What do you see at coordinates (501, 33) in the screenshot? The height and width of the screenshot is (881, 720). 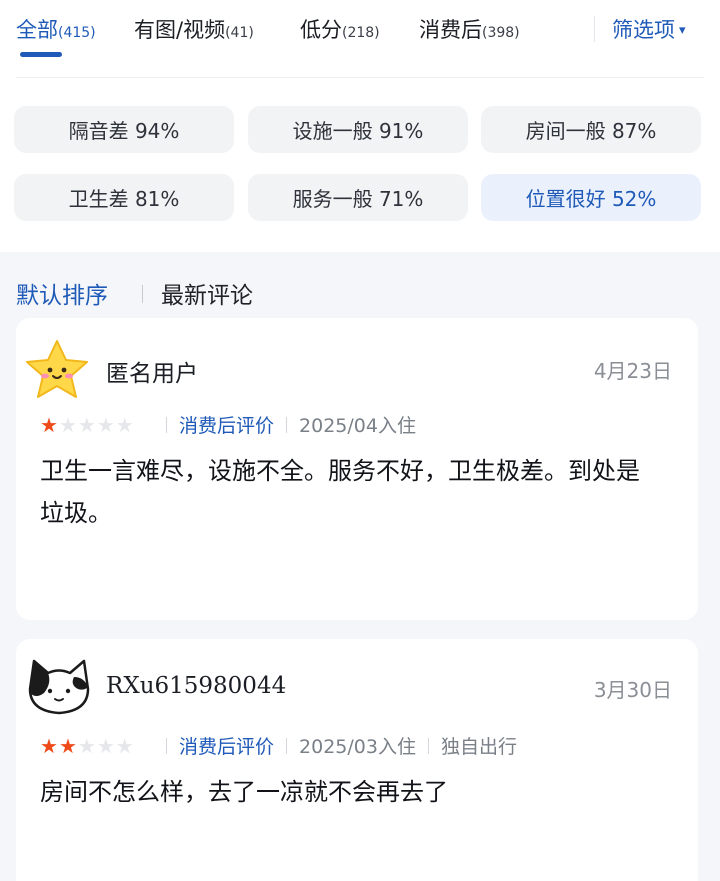 I see `tab-count: (398)` at bounding box center [501, 33].